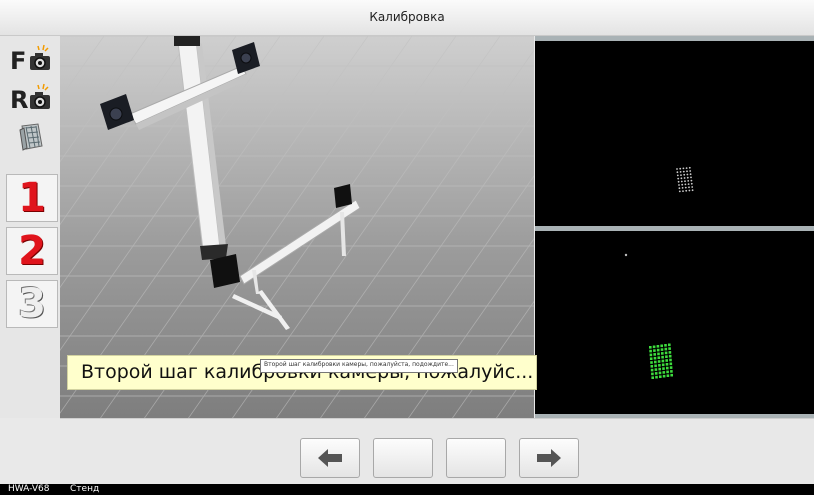 Image resolution: width=814 pixels, height=495 pixels. I want to click on front-target-dots, so click(685, 179).